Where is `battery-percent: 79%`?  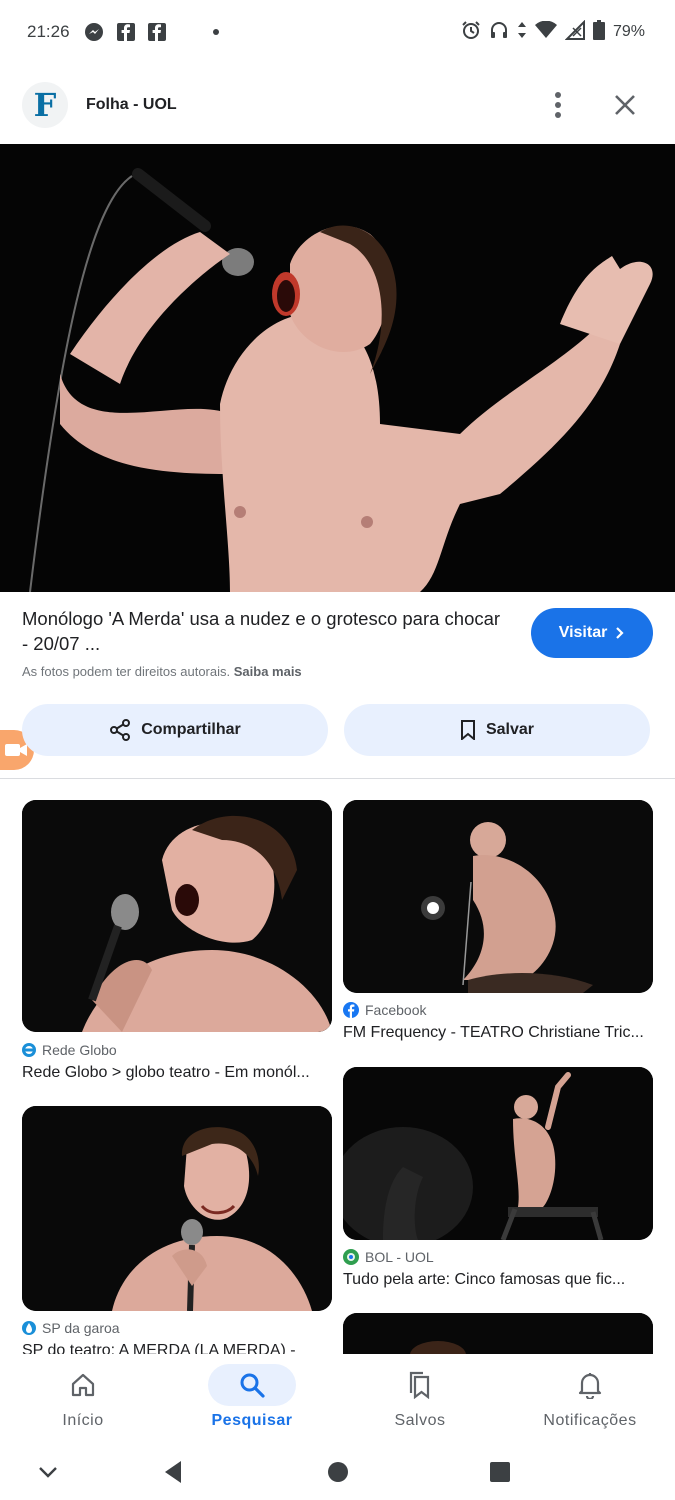 battery-percent: 79% is located at coordinates (628, 31).